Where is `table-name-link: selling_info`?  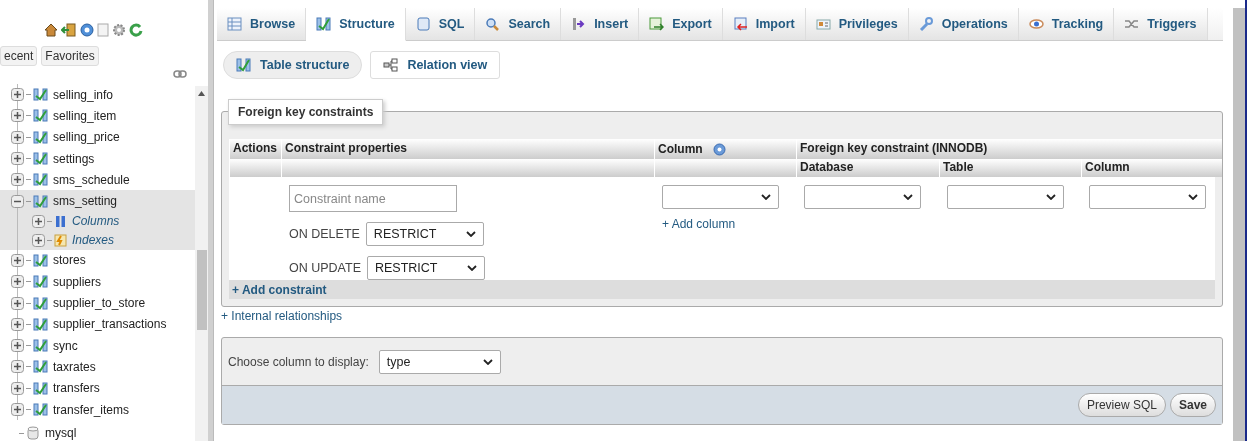 table-name-link: selling_info is located at coordinates (83, 94).